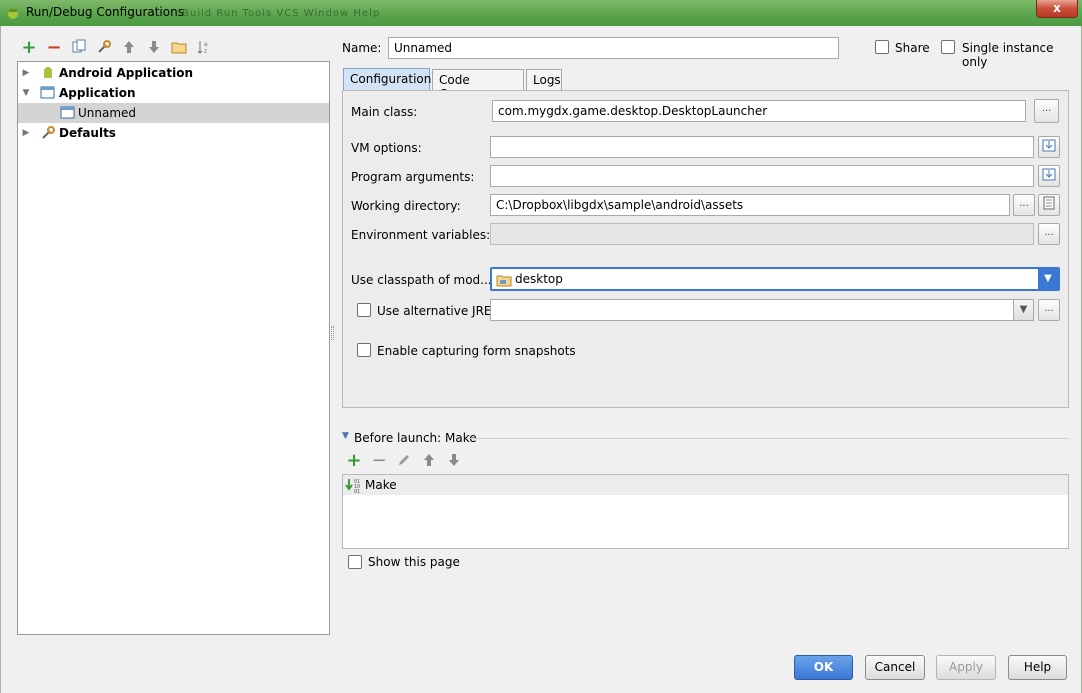 This screenshot has width=1082, height=693. What do you see at coordinates (384, 112) in the screenshot?
I see `main-class-label: Main class:` at bounding box center [384, 112].